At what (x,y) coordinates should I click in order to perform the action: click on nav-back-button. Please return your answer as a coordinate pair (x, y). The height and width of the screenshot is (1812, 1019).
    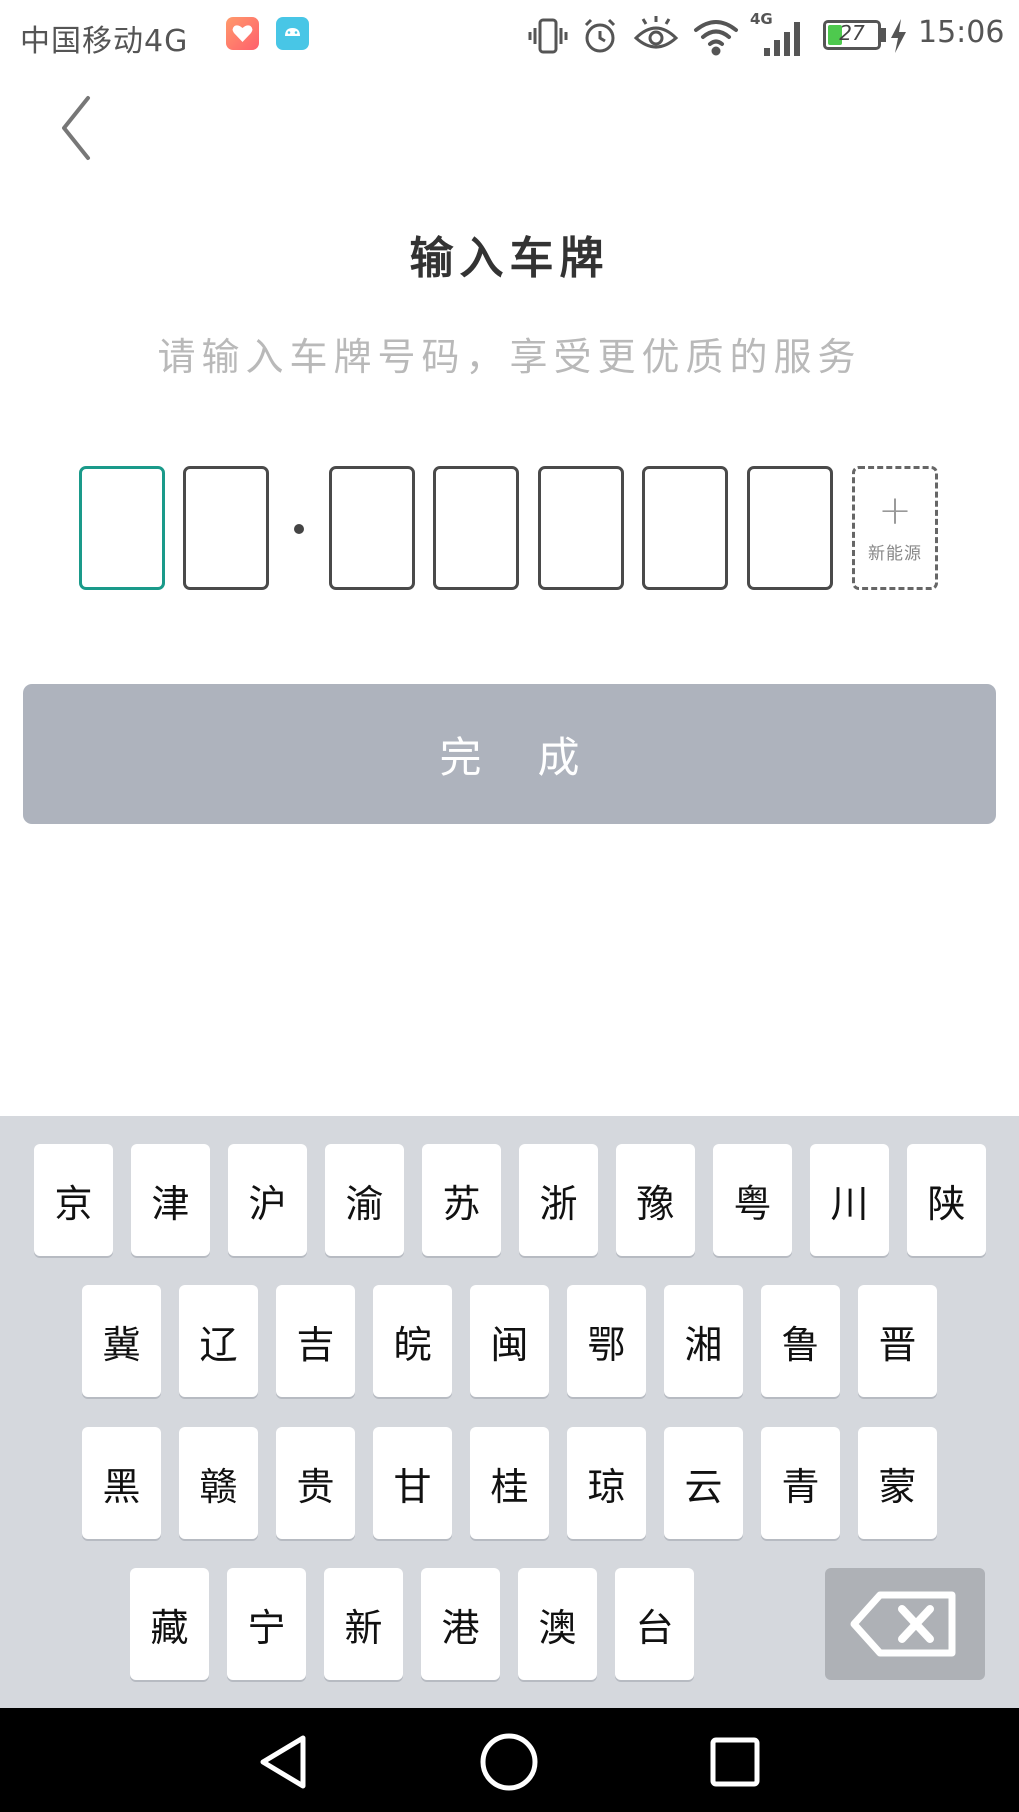
    Looking at the image, I should click on (285, 1762).